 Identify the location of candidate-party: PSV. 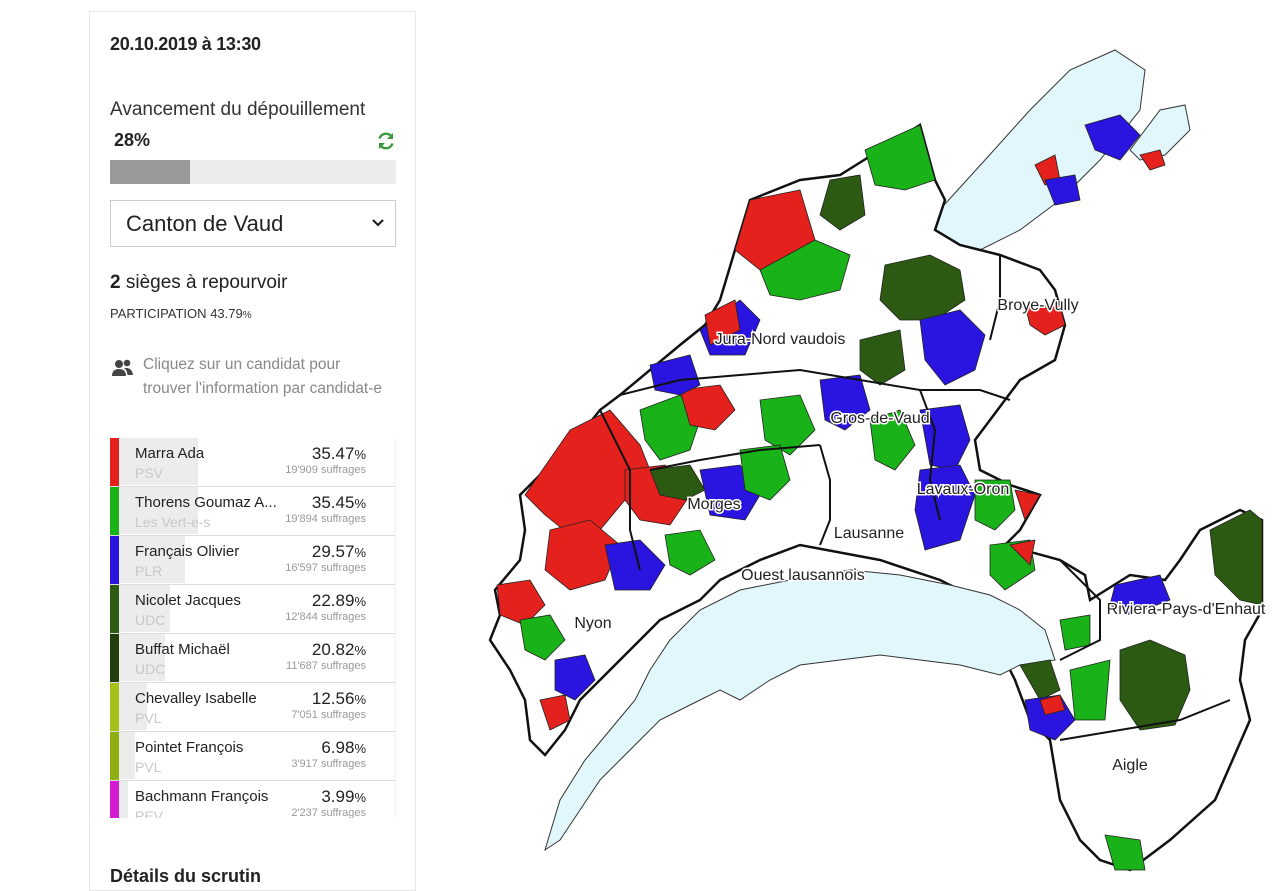
(149, 473).